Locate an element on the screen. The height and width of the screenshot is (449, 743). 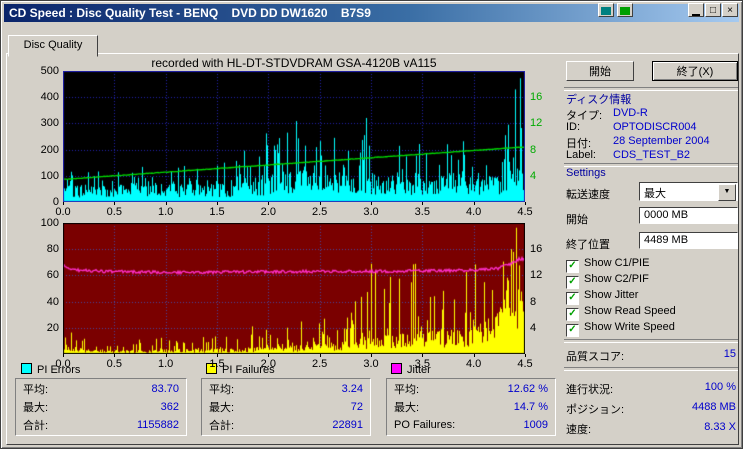
speed-label: 速度: is located at coordinates (579, 430).